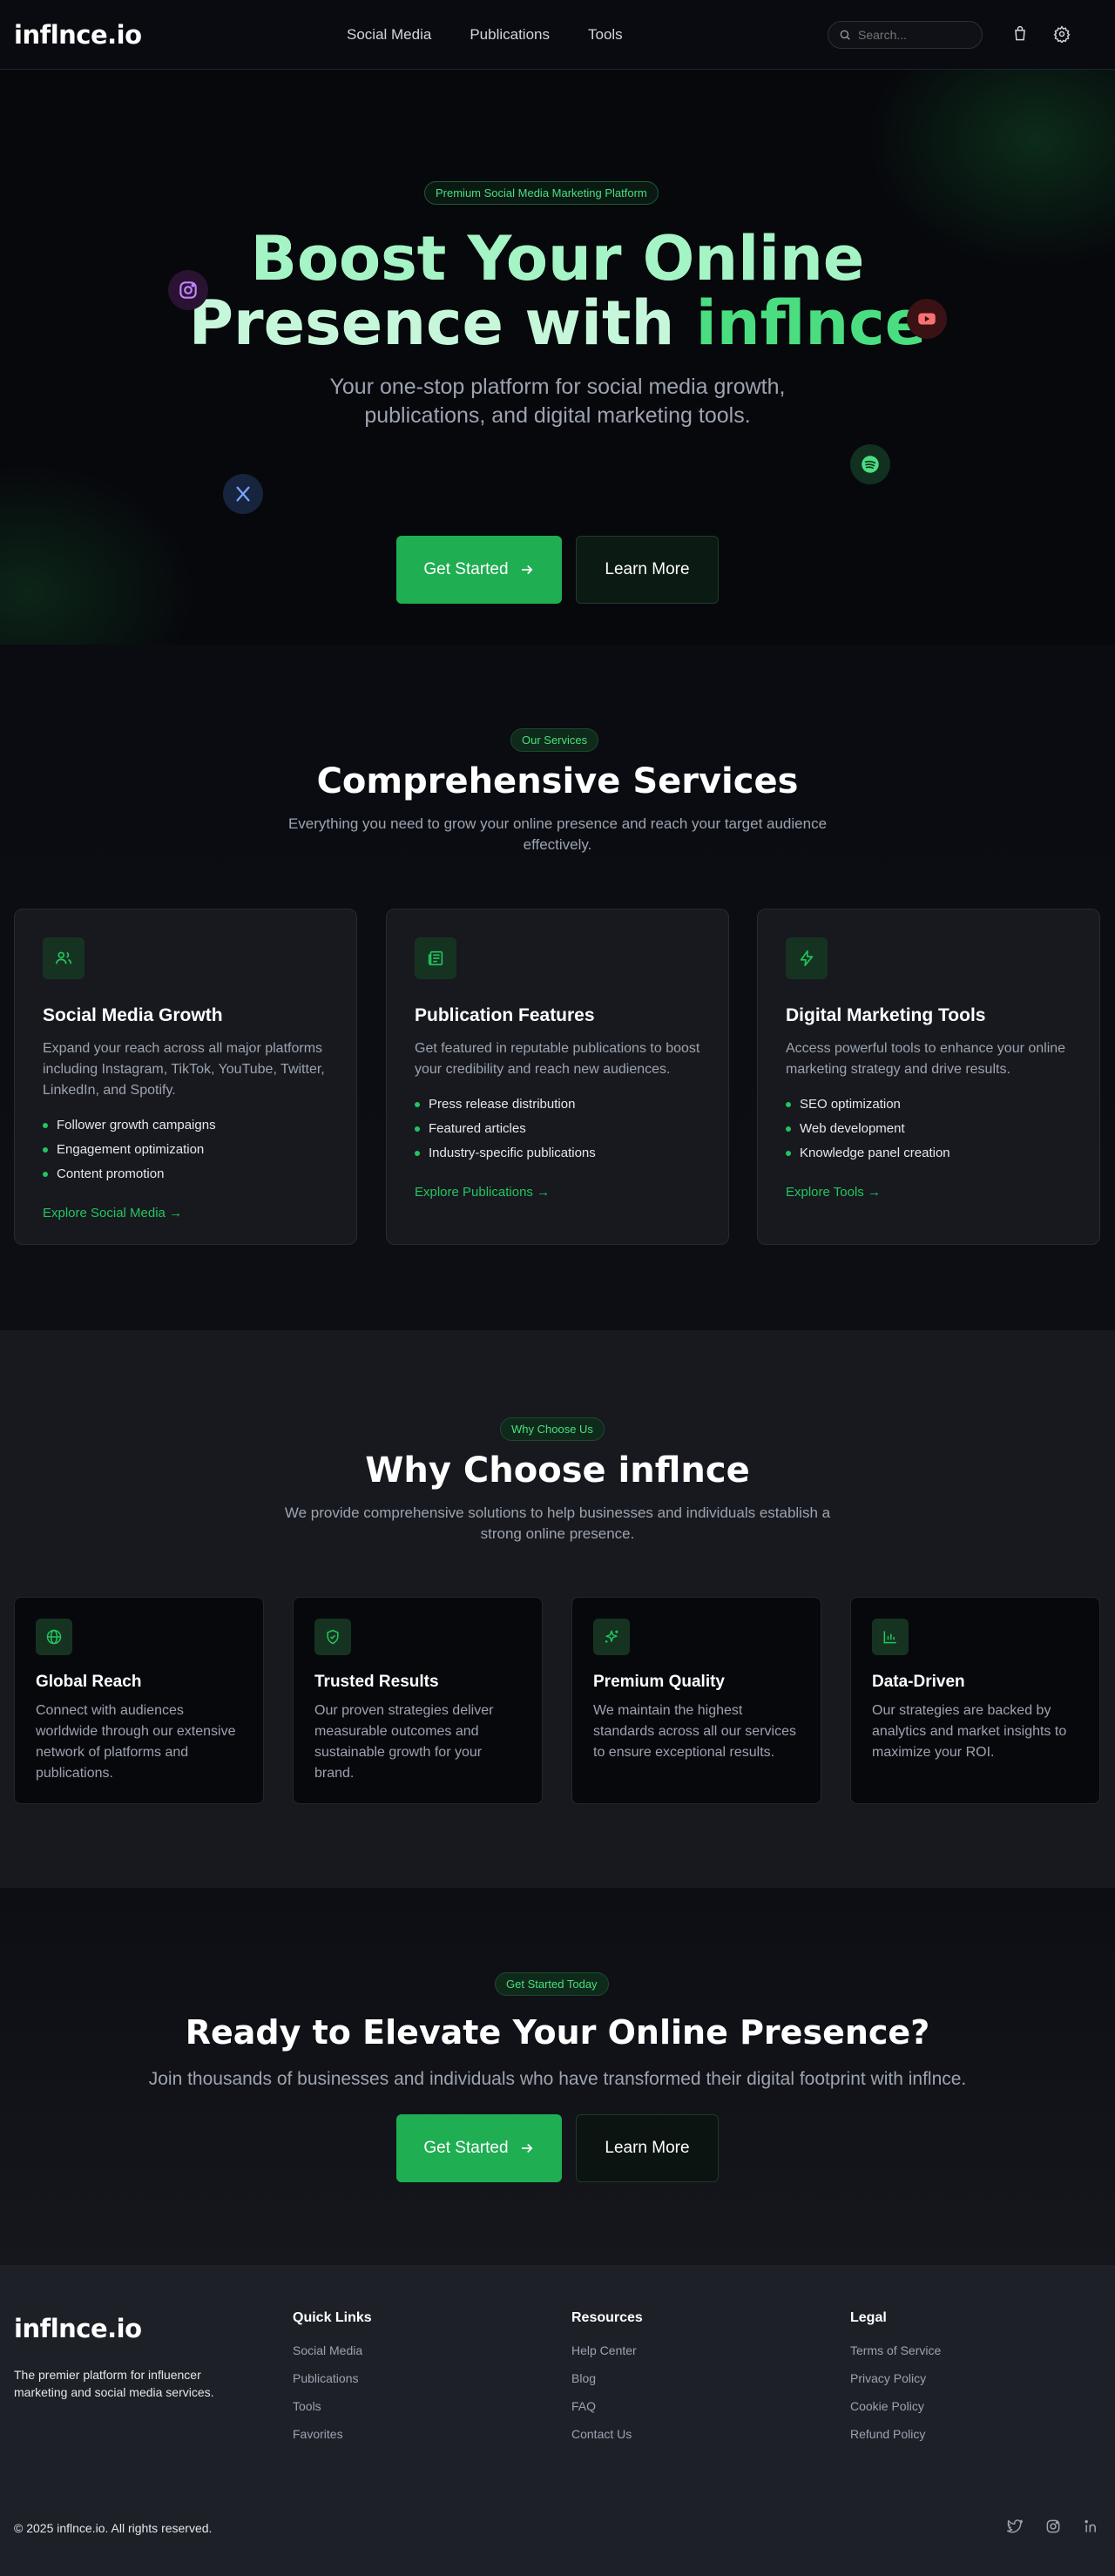 This screenshot has height=2576, width=1115. I want to click on feature-label: Press release distribution, so click(502, 1104).